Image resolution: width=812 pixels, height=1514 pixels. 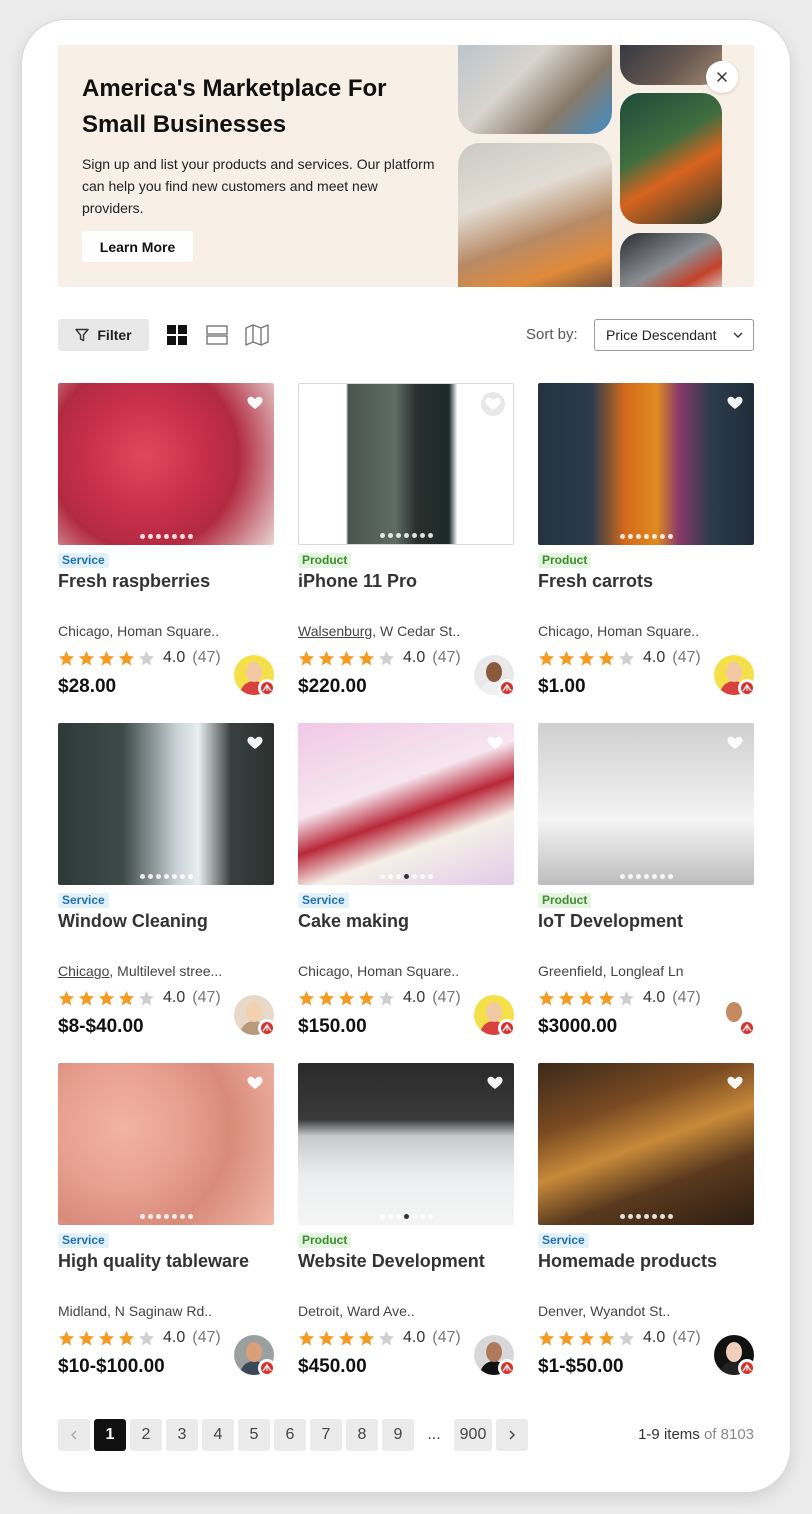 What do you see at coordinates (406, 464) in the screenshot?
I see `iphone-image` at bounding box center [406, 464].